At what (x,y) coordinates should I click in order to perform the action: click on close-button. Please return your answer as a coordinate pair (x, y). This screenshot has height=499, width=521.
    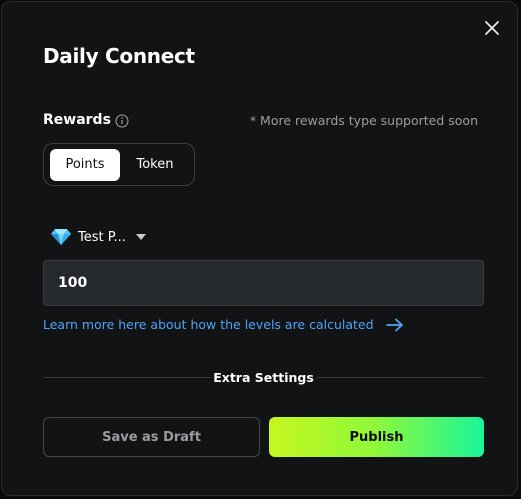
    Looking at the image, I should click on (492, 28).